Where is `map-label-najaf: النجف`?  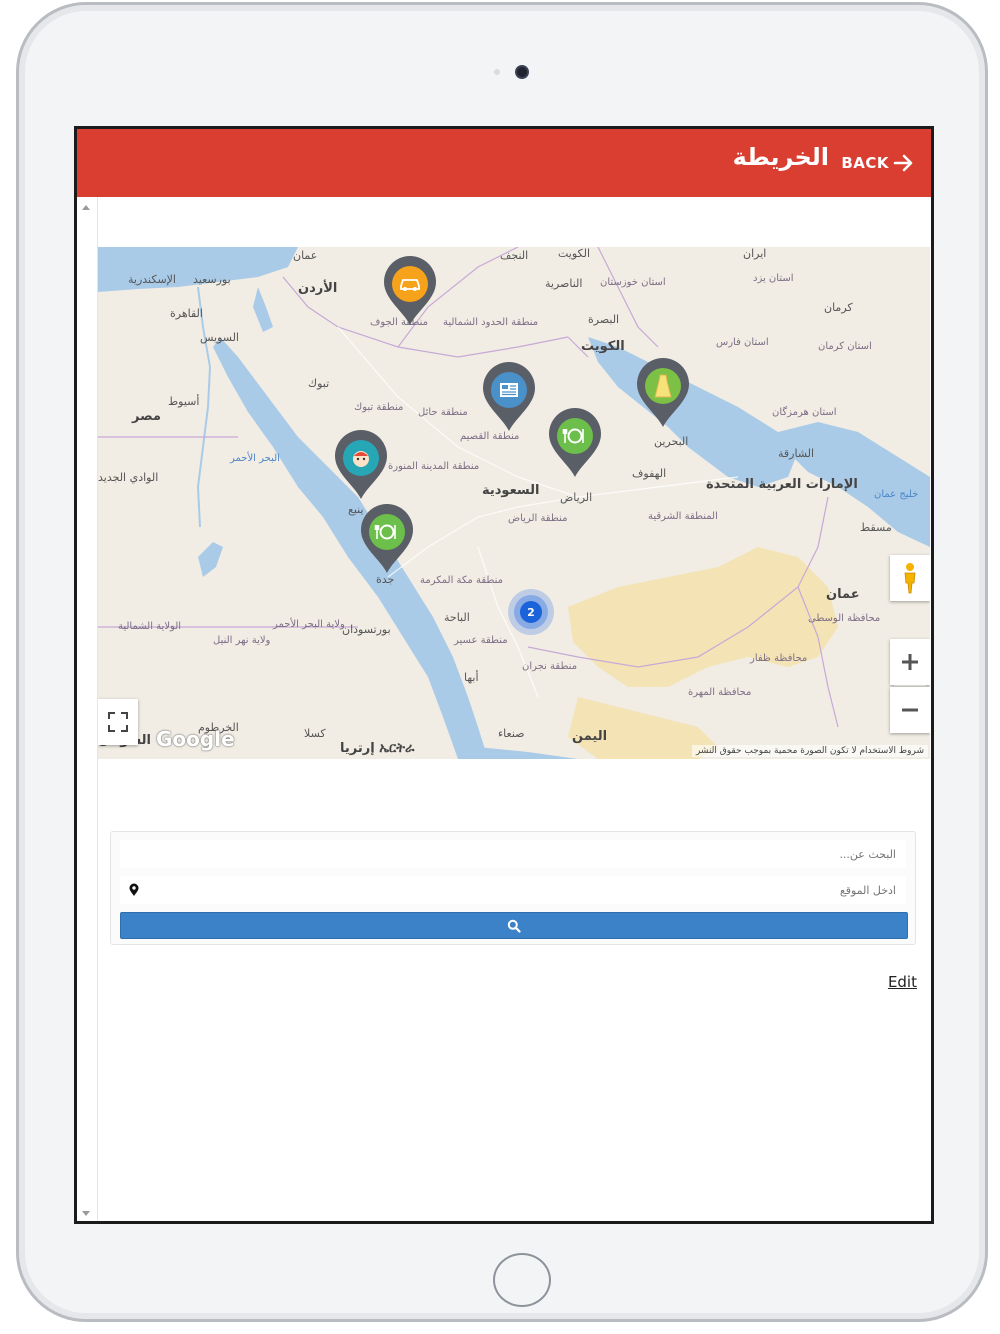
map-label-najaf: النجف is located at coordinates (514, 255).